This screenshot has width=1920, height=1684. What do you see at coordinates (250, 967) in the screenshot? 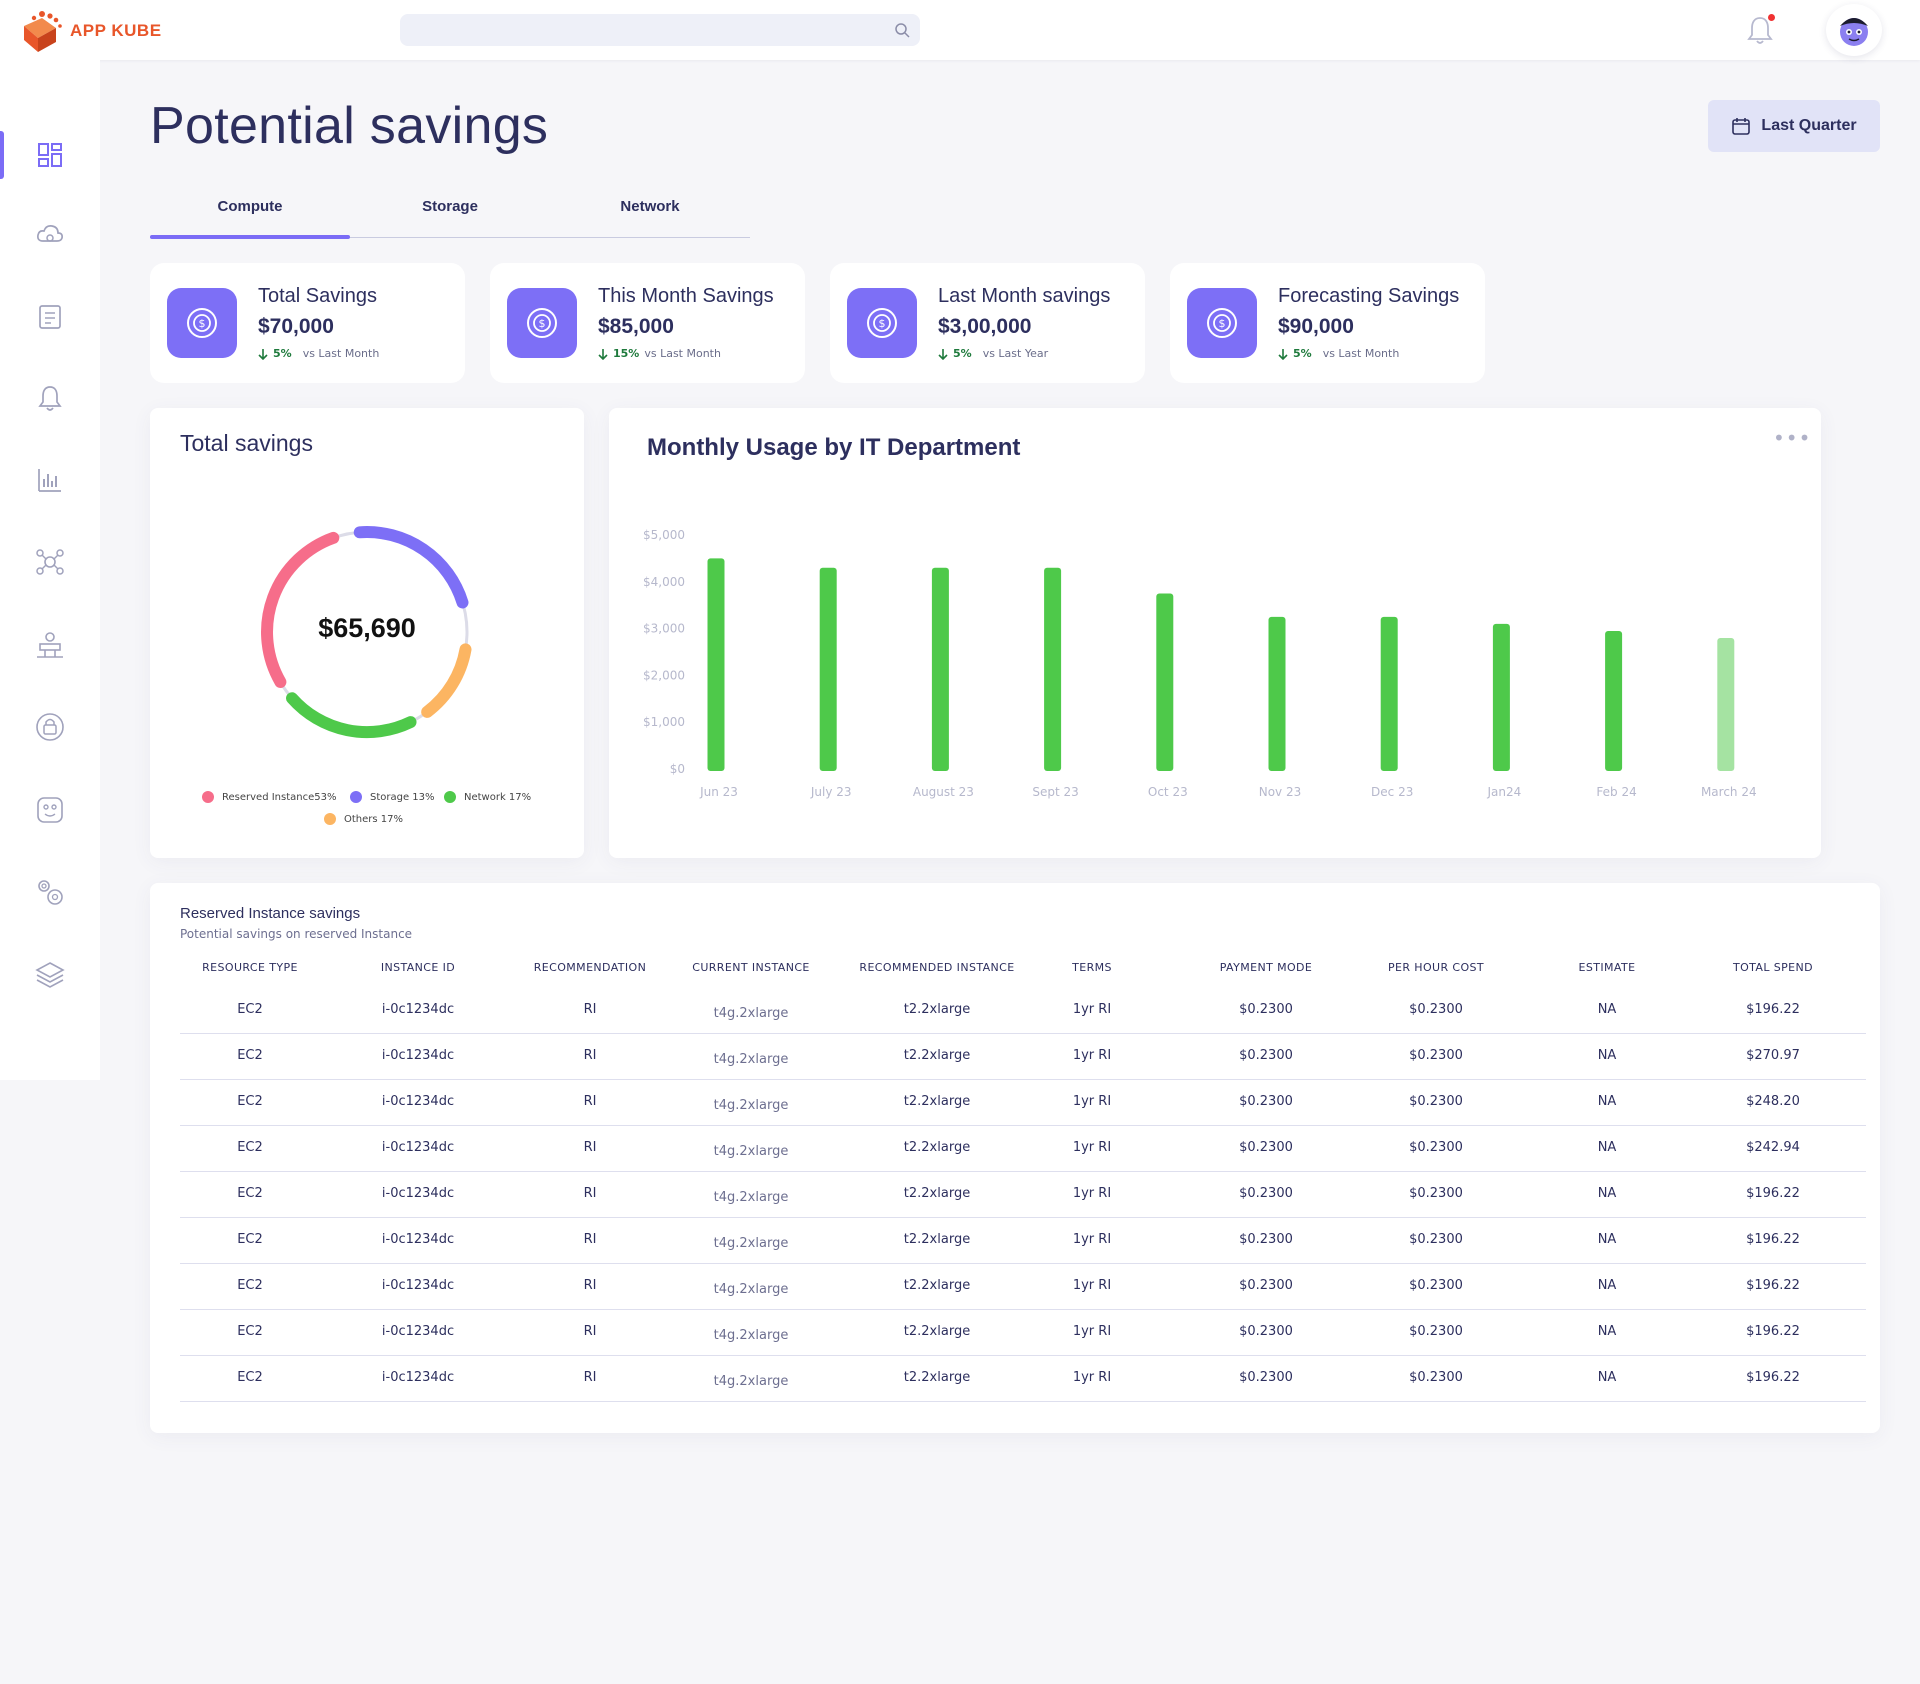
I see `column-header: RESOURCE TYPE` at bounding box center [250, 967].